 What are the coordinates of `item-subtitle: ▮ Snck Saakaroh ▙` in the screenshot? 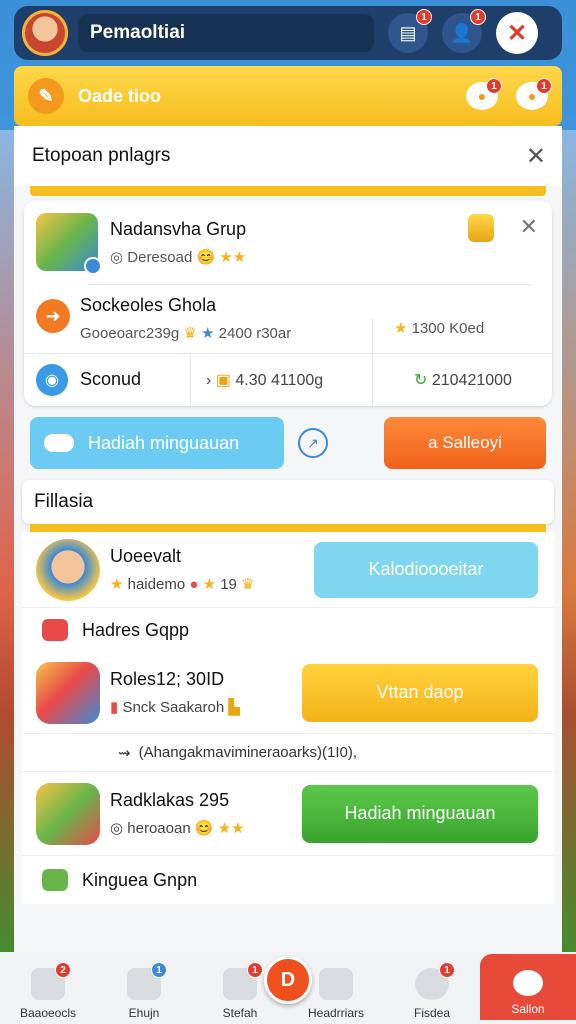 It's located at (175, 707).